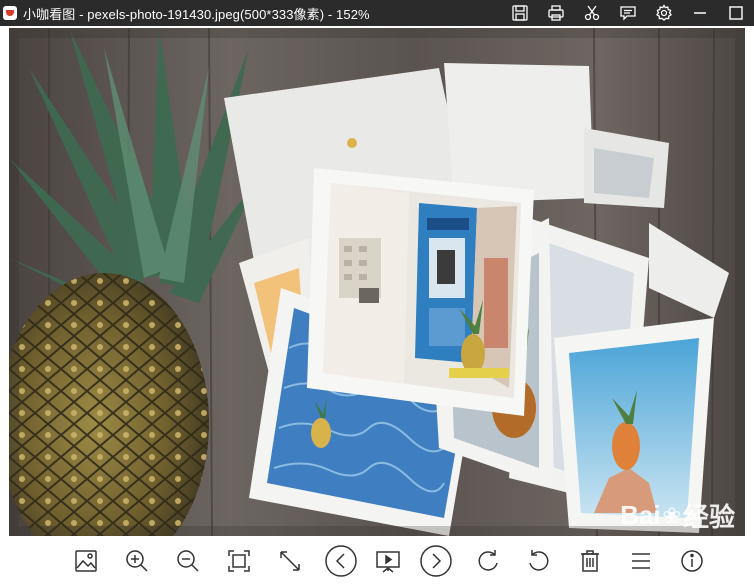 The image size is (754, 584). I want to click on rotate-clockwise-icon, so click(488, 560).